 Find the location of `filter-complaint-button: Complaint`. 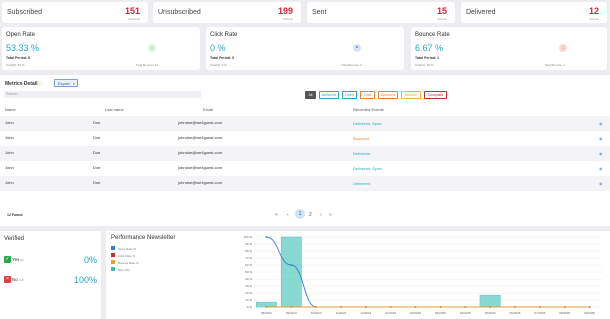

filter-complaint-button: Complaint is located at coordinates (435, 95).